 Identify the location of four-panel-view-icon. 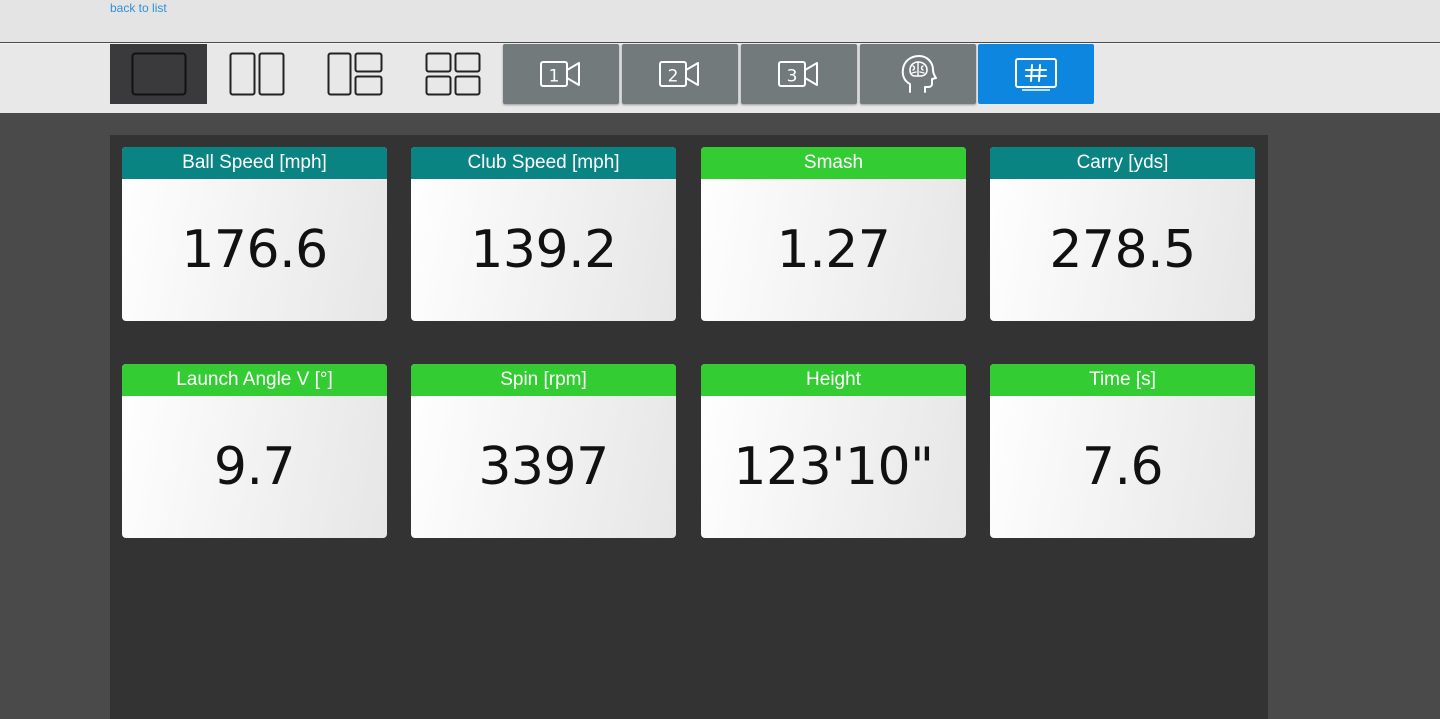
(452, 74).